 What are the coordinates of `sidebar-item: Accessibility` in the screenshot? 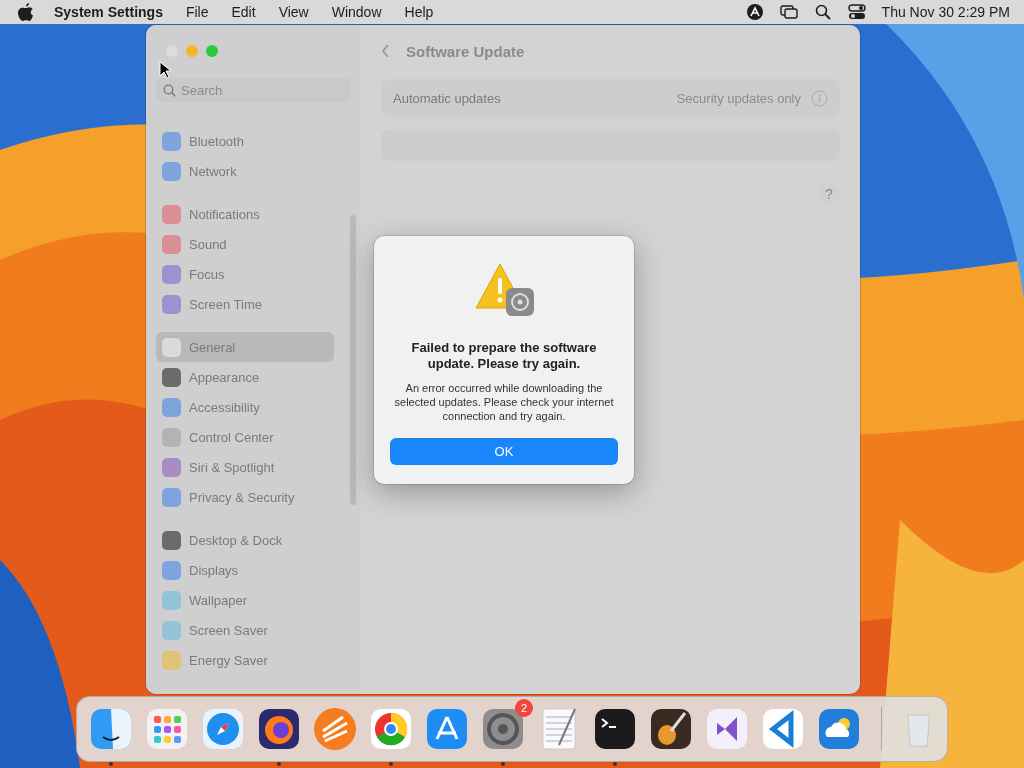 It's located at (245, 407).